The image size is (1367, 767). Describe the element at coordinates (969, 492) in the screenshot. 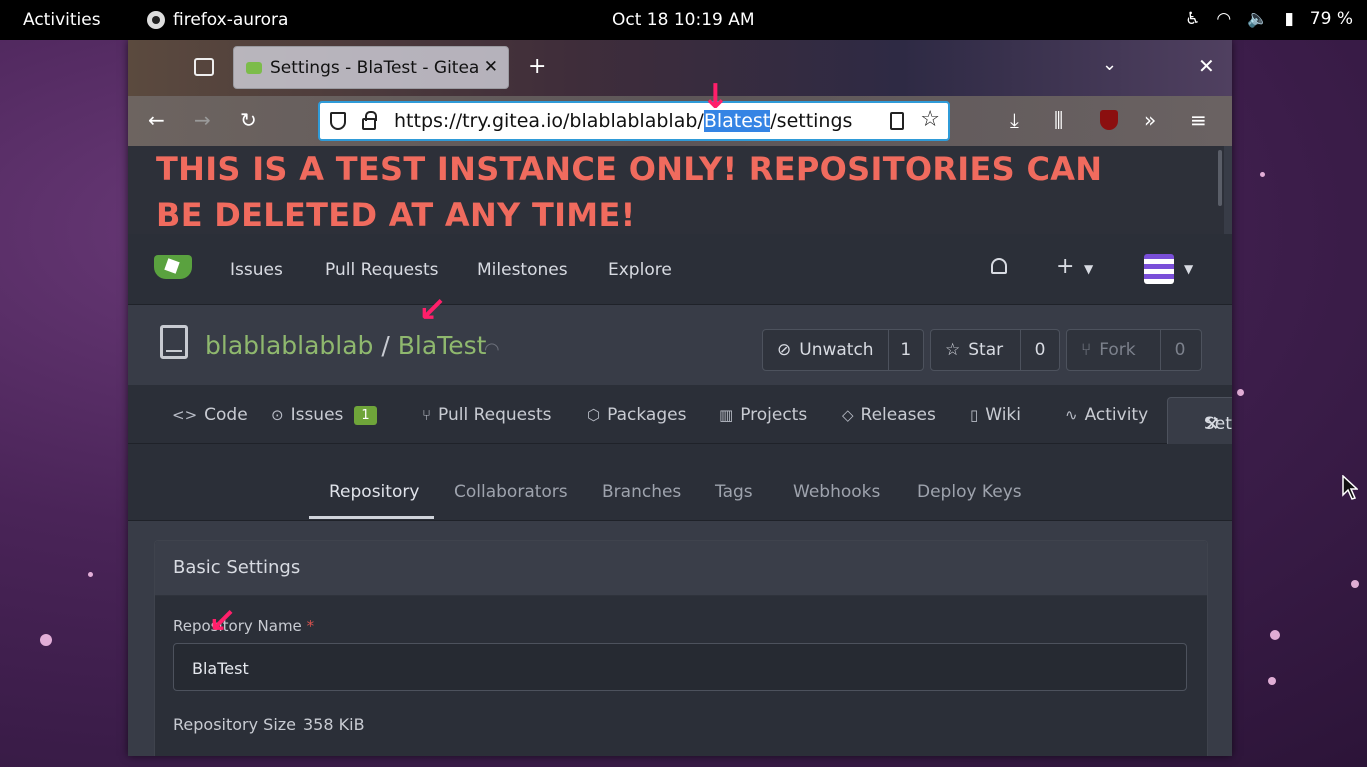

I see `settings-tab-deploy-keys: Deploy Keys` at that location.